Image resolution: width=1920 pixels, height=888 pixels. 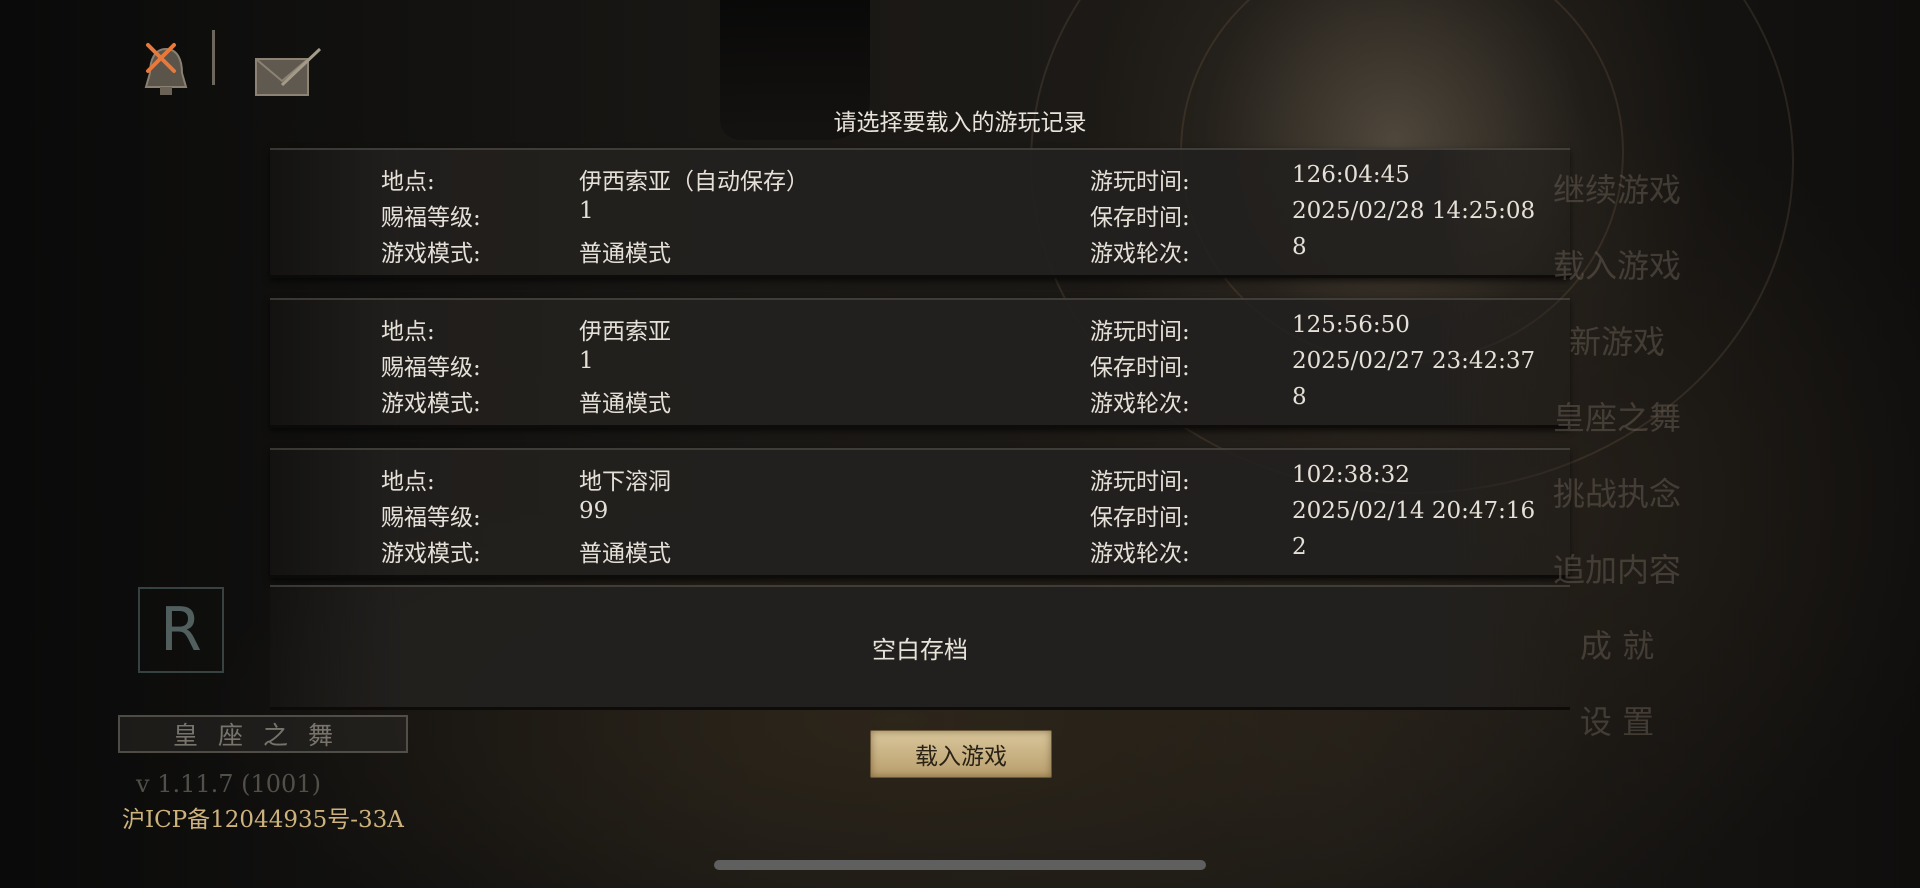 What do you see at coordinates (263, 820) in the screenshot?
I see `icp-license: 沪ICP备12044935号-33A` at bounding box center [263, 820].